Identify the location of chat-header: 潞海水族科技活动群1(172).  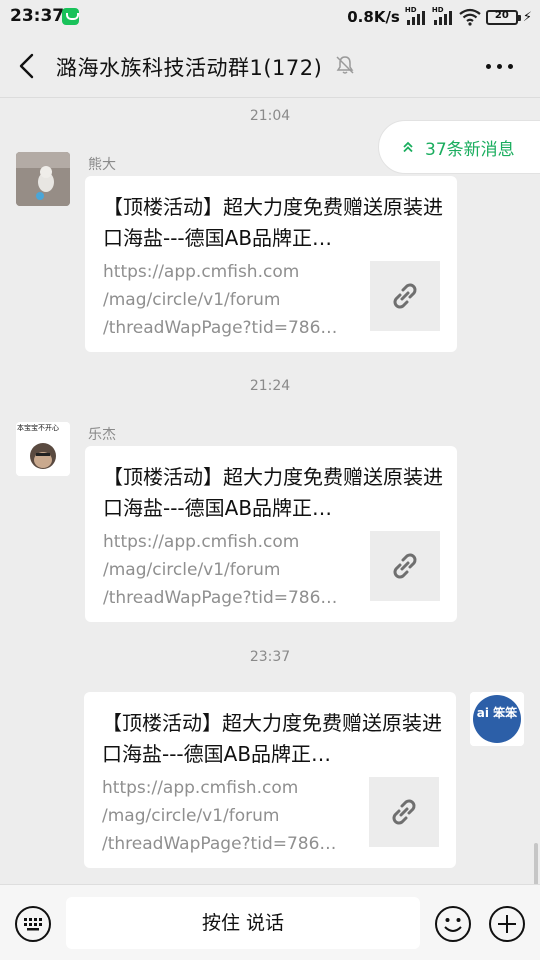
(270, 66).